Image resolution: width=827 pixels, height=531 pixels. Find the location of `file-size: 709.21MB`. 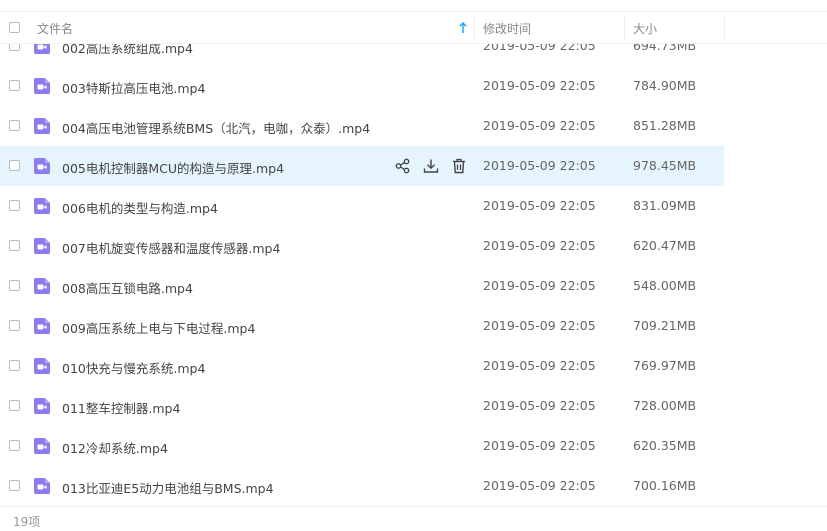

file-size: 709.21MB is located at coordinates (665, 325).